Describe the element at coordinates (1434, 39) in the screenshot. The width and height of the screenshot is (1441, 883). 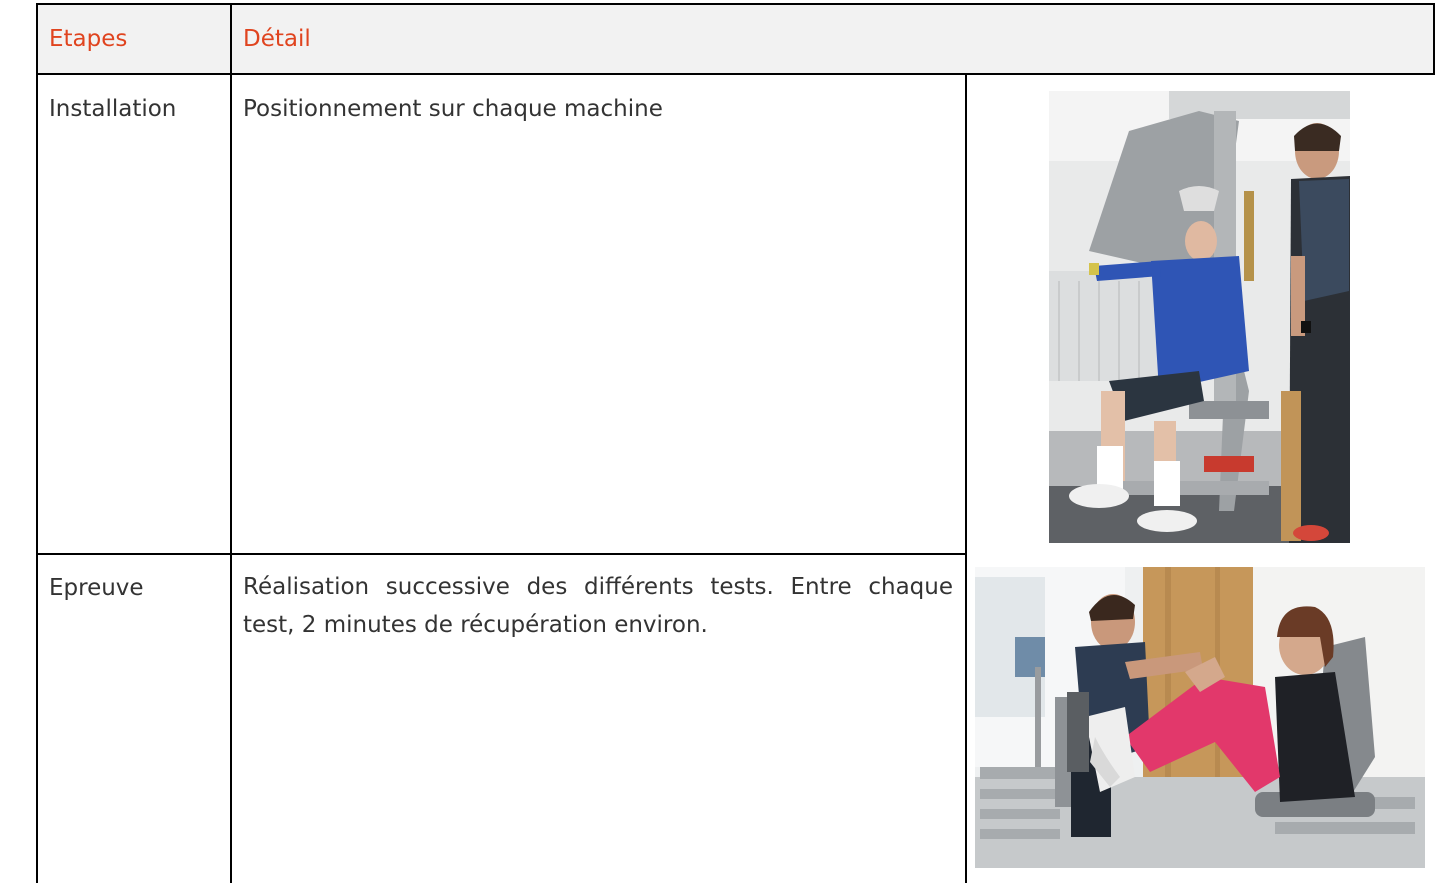
I see `table-border-right` at that location.